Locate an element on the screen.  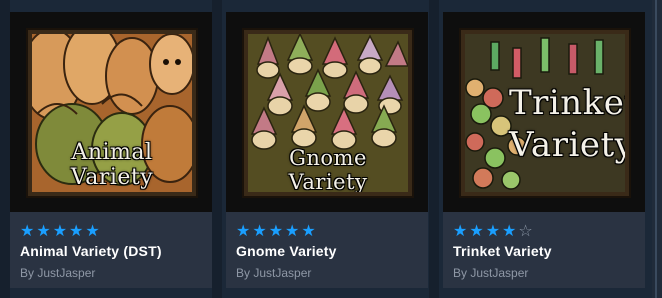
thumbnail-frame: Gnome Variety is located at coordinates (328, 113).